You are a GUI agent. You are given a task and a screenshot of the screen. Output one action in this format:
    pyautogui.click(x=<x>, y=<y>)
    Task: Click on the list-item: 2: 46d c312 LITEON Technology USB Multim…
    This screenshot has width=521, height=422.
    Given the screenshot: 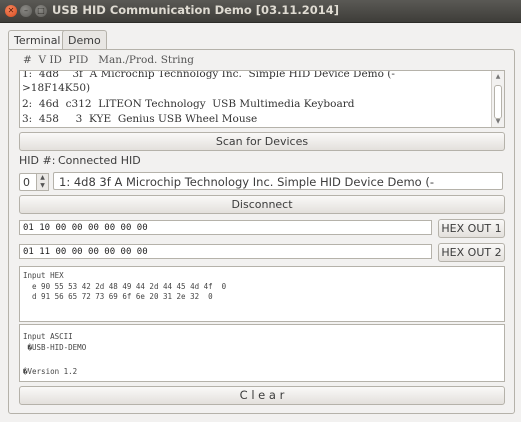 What is the action you would take?
    pyautogui.click(x=188, y=104)
    